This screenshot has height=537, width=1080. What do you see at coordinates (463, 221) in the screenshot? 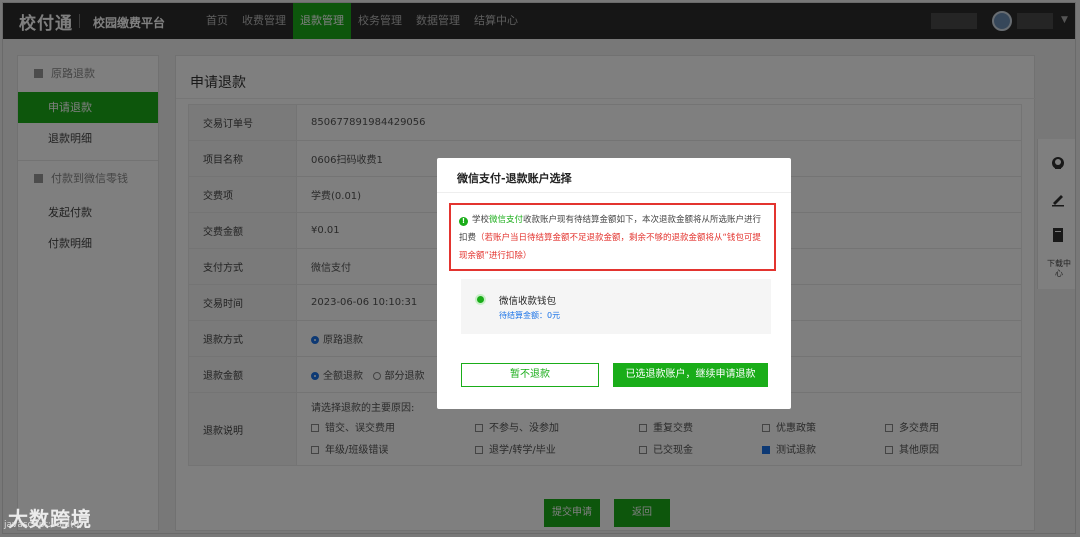
I see `info-check-icon: !` at bounding box center [463, 221].